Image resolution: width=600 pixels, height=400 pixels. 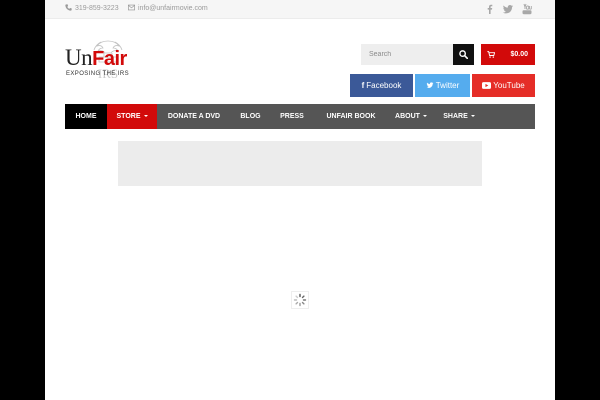 I want to click on top-info-bar: 319-859-3223 info@unfairmovie.com, so click(x=300, y=9).